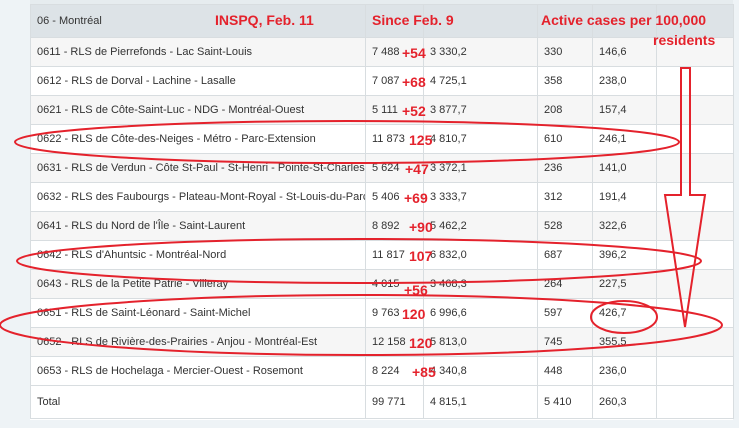 The height and width of the screenshot is (428, 739). What do you see at coordinates (624, 20) in the screenshot?
I see `active-cases-annotation-line1: Active cases per 100,000` at bounding box center [624, 20].